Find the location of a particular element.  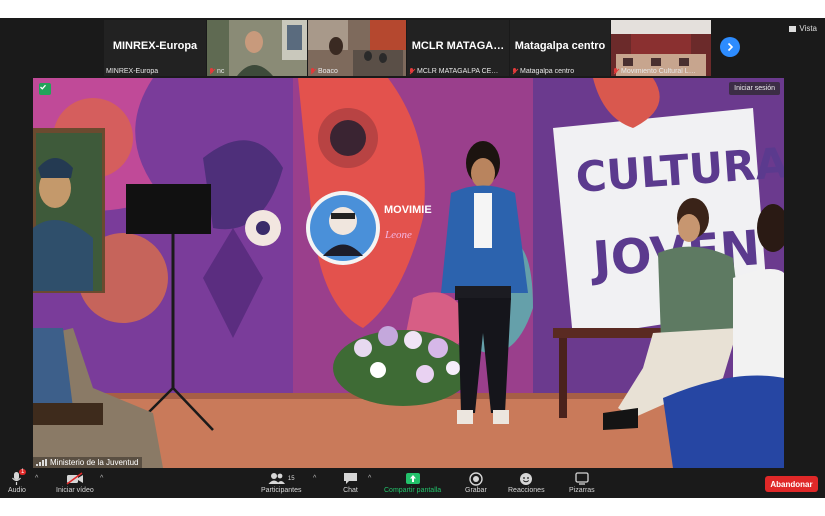

active-speaker-name: Ministerio de la Juventud is located at coordinates (94, 462).